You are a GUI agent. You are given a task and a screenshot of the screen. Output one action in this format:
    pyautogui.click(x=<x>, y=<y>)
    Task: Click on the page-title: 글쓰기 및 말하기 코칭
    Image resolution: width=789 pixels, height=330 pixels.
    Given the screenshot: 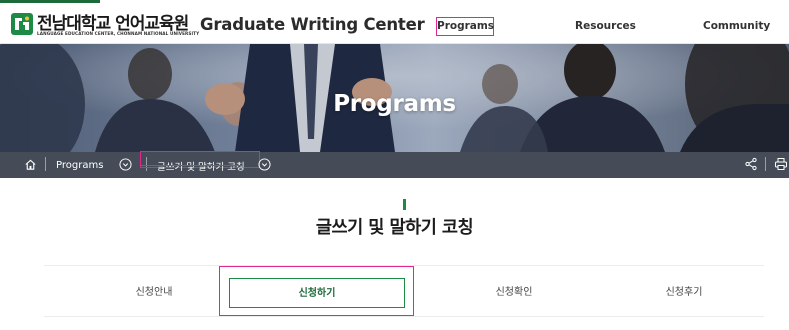 What is the action you would take?
    pyautogui.click(x=394, y=228)
    